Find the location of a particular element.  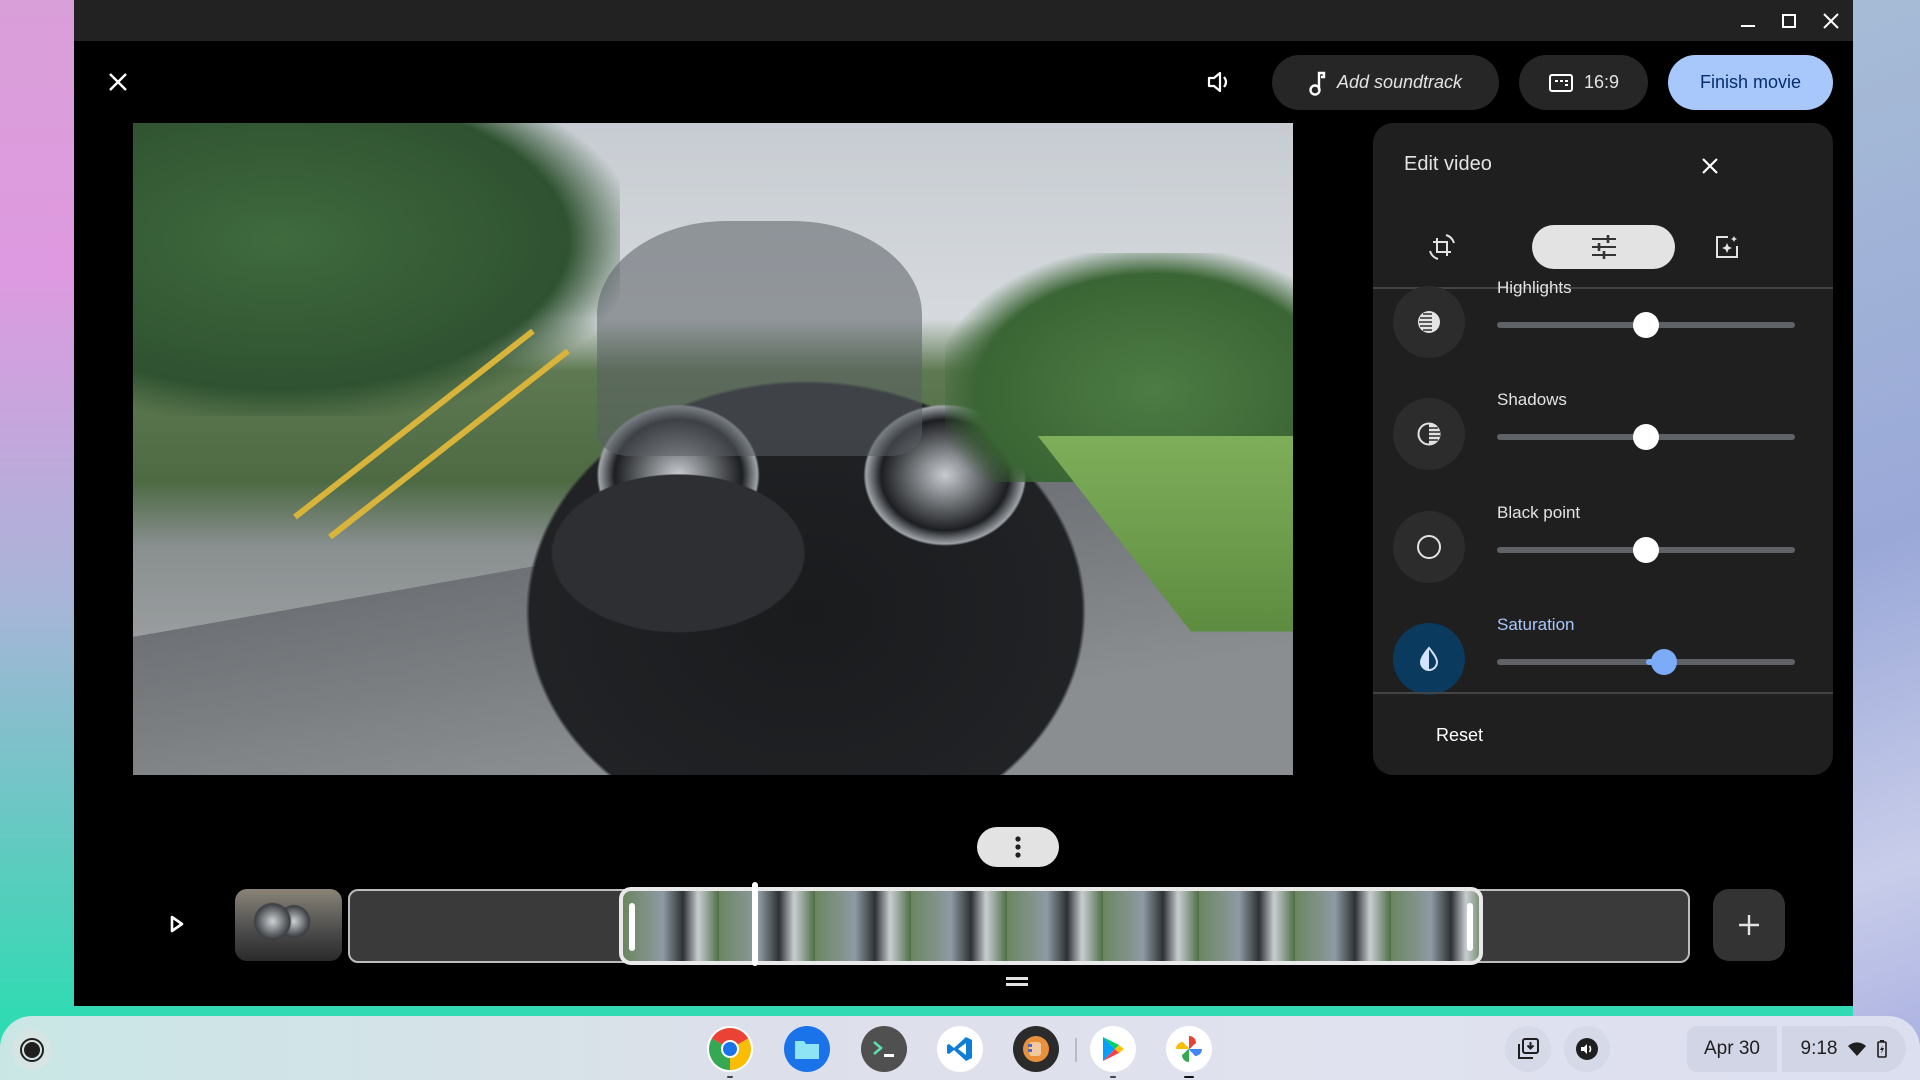

adjustment-shadows: Shadows is located at coordinates (1603, 441).